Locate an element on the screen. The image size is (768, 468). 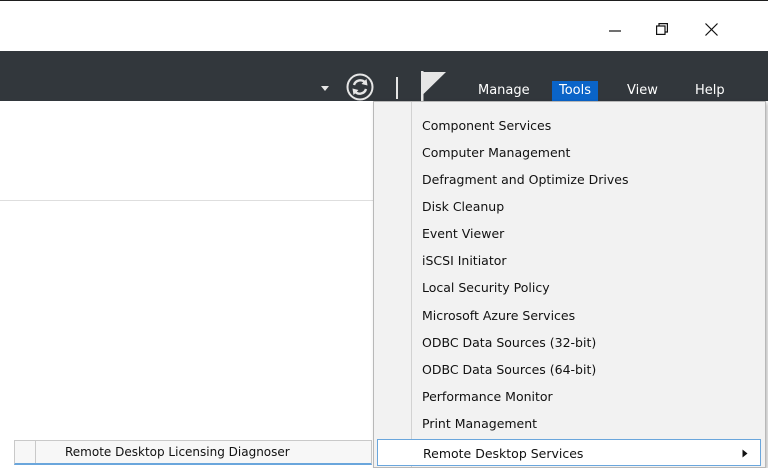
list-item-gutter is located at coordinates (35, 452).